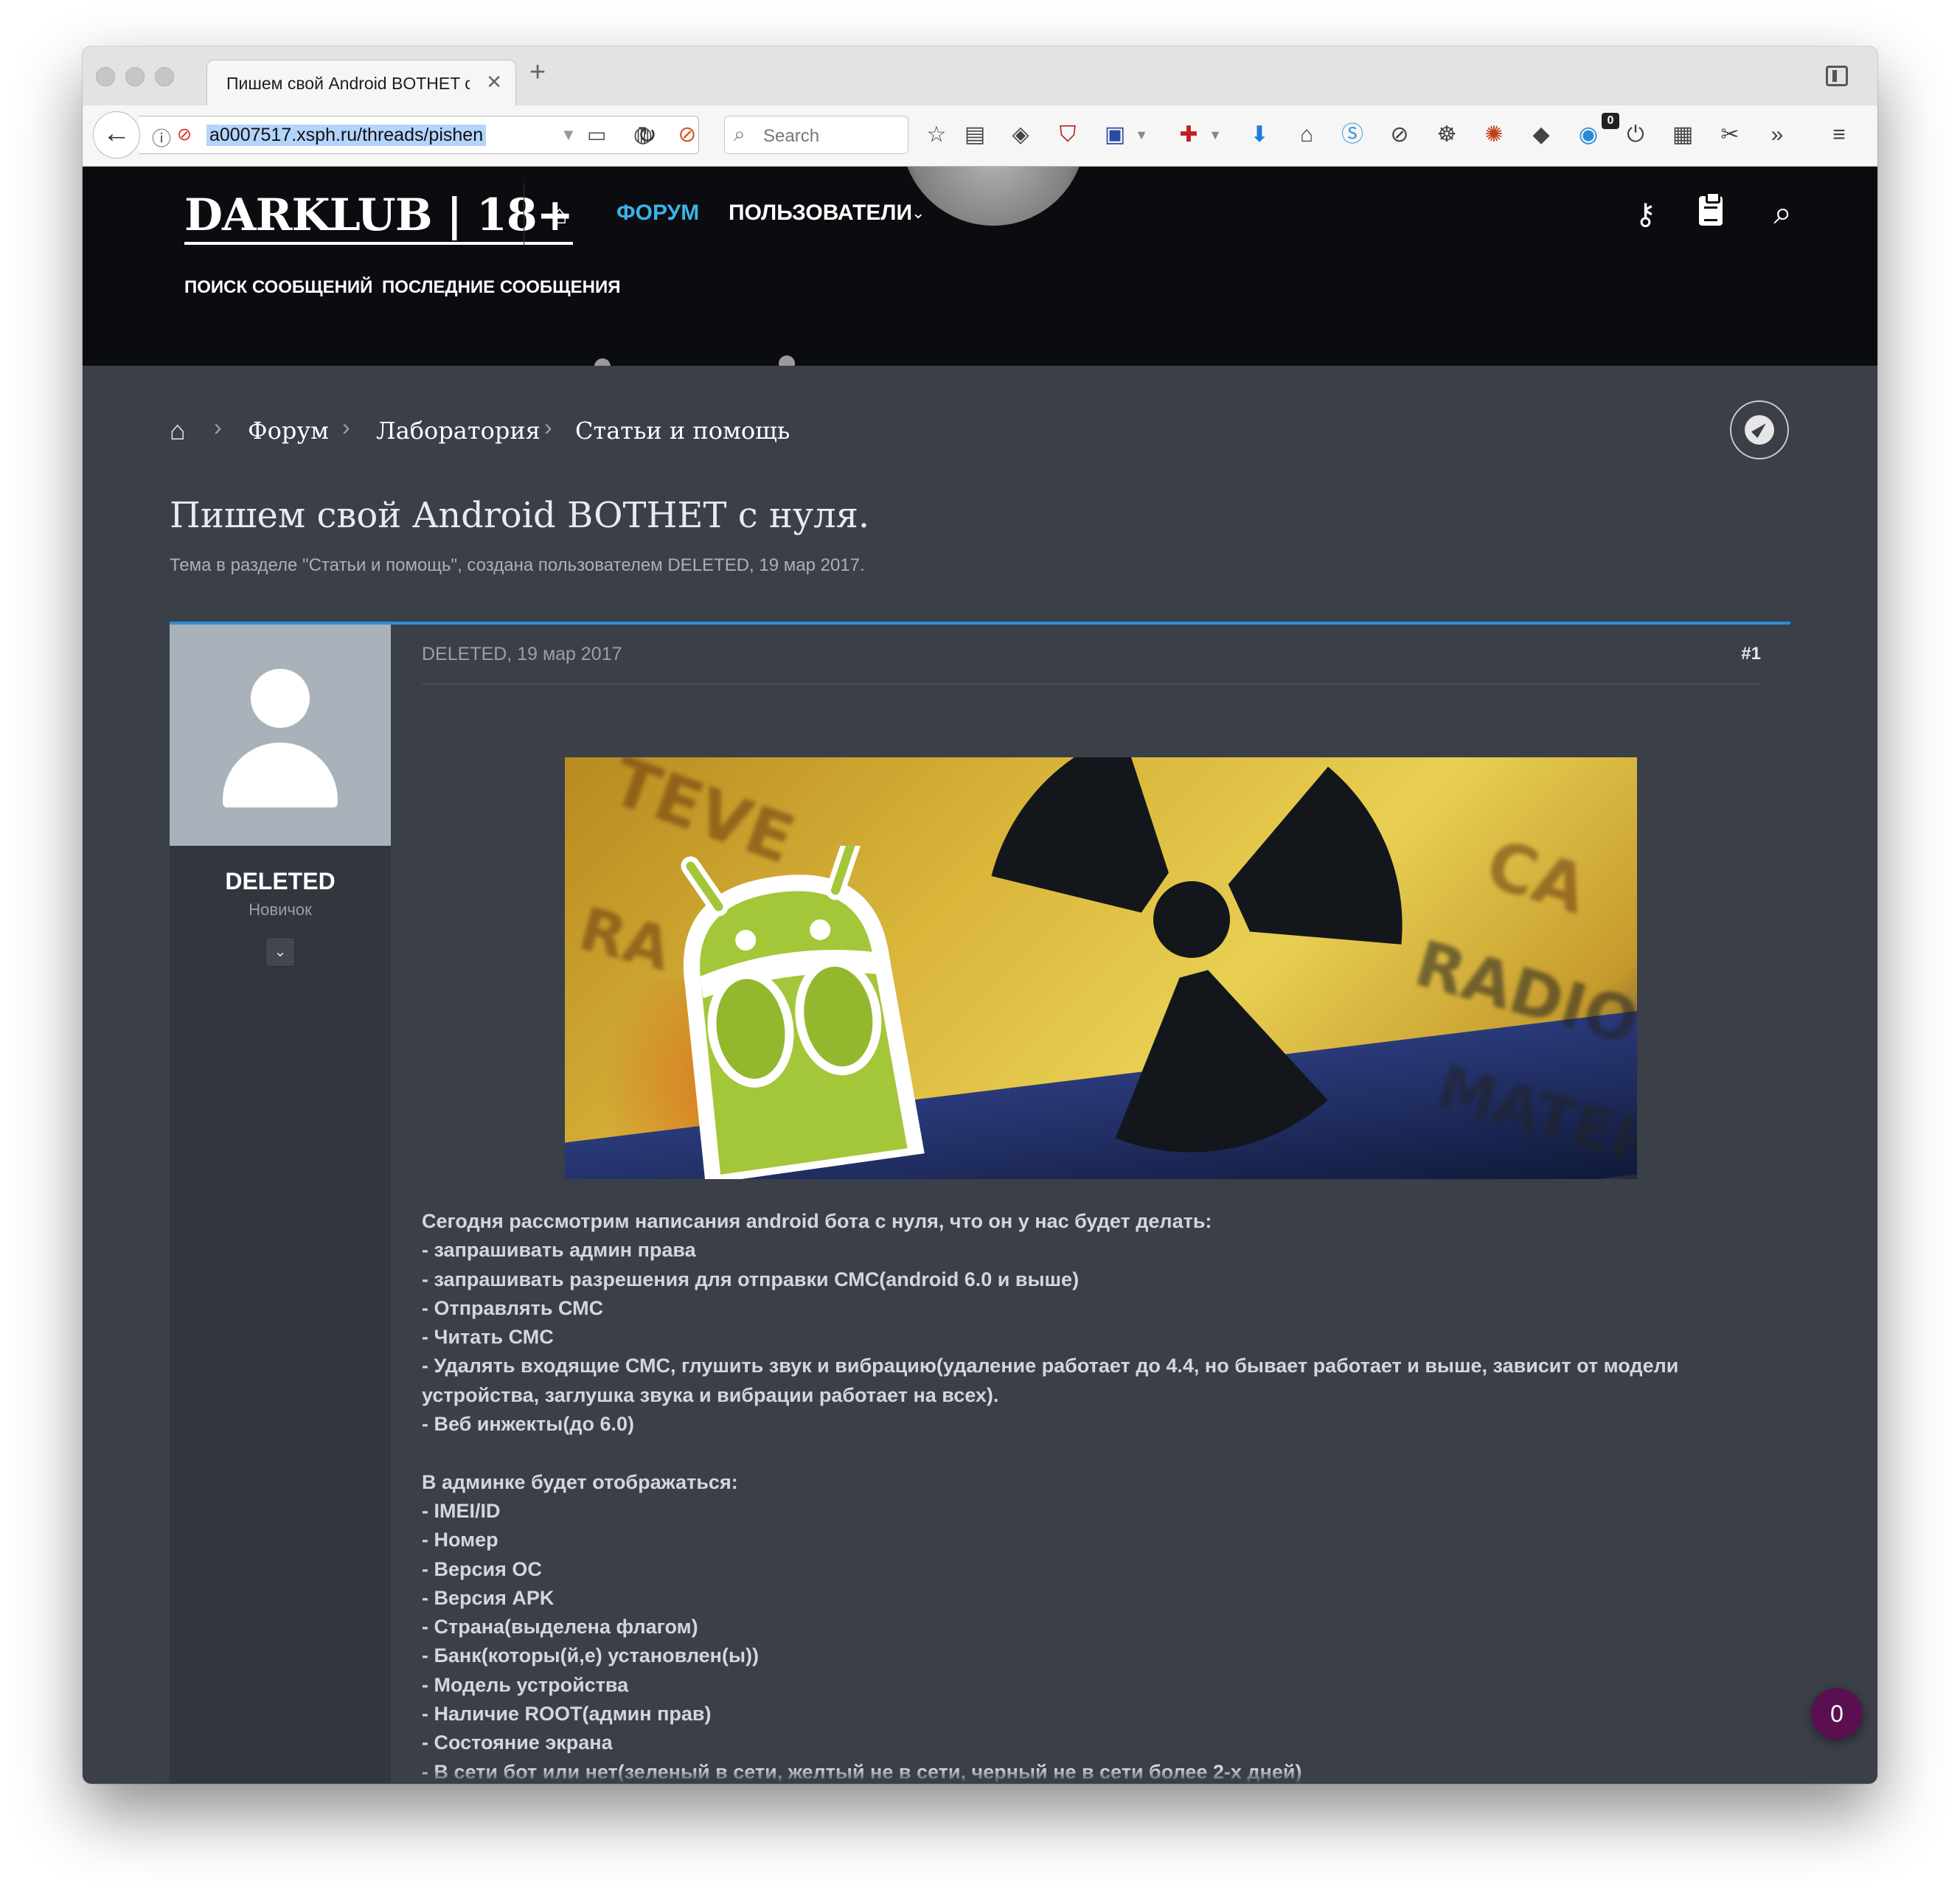  What do you see at coordinates (379, 217) in the screenshot?
I see `site-logo: DARKLUB | 18+` at bounding box center [379, 217].